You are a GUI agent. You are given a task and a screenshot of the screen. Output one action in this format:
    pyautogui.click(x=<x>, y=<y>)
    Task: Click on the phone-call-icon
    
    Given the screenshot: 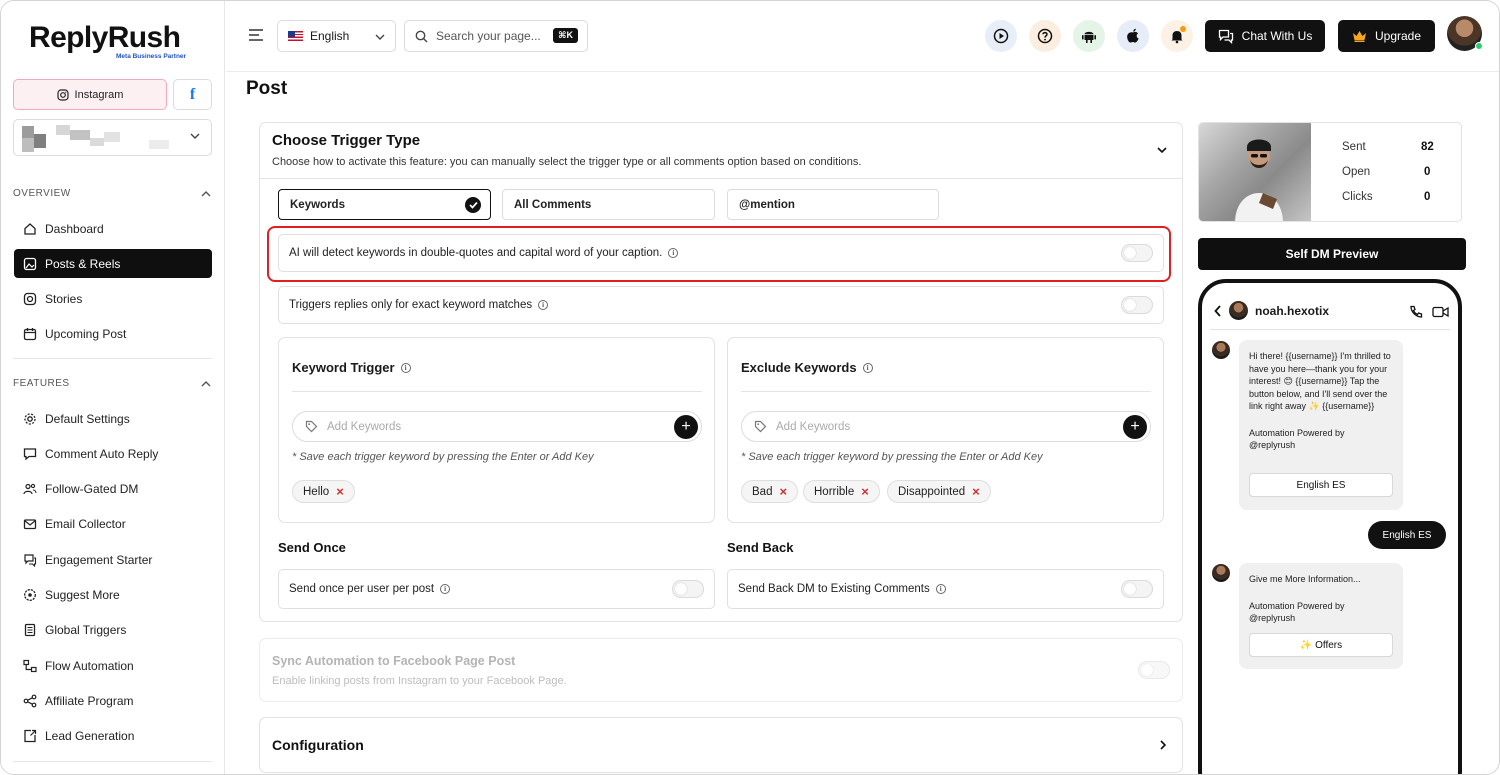 What is the action you would take?
    pyautogui.click(x=1416, y=312)
    